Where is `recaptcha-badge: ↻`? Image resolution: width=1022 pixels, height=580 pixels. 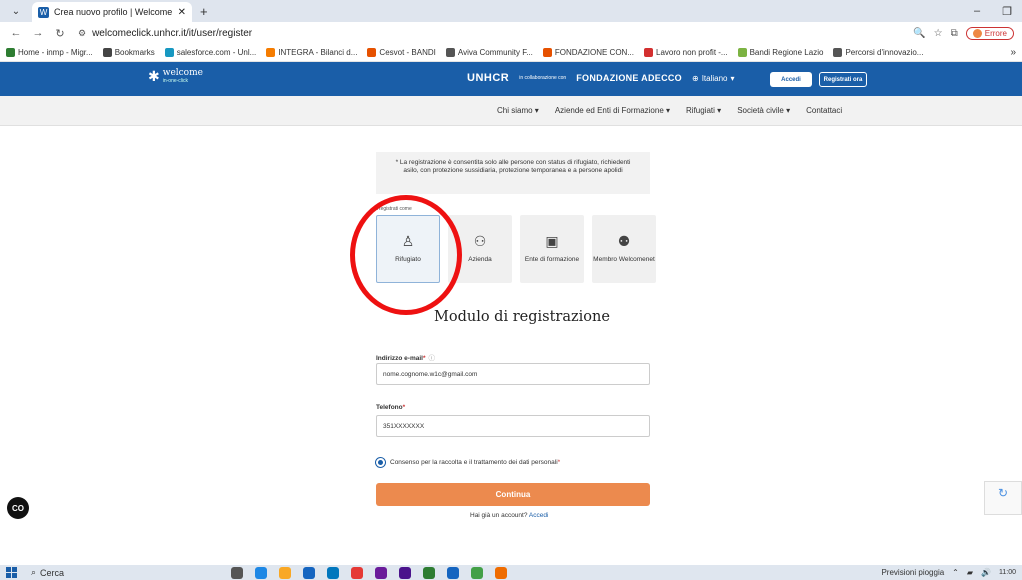 recaptcha-badge: ↻ is located at coordinates (1003, 498).